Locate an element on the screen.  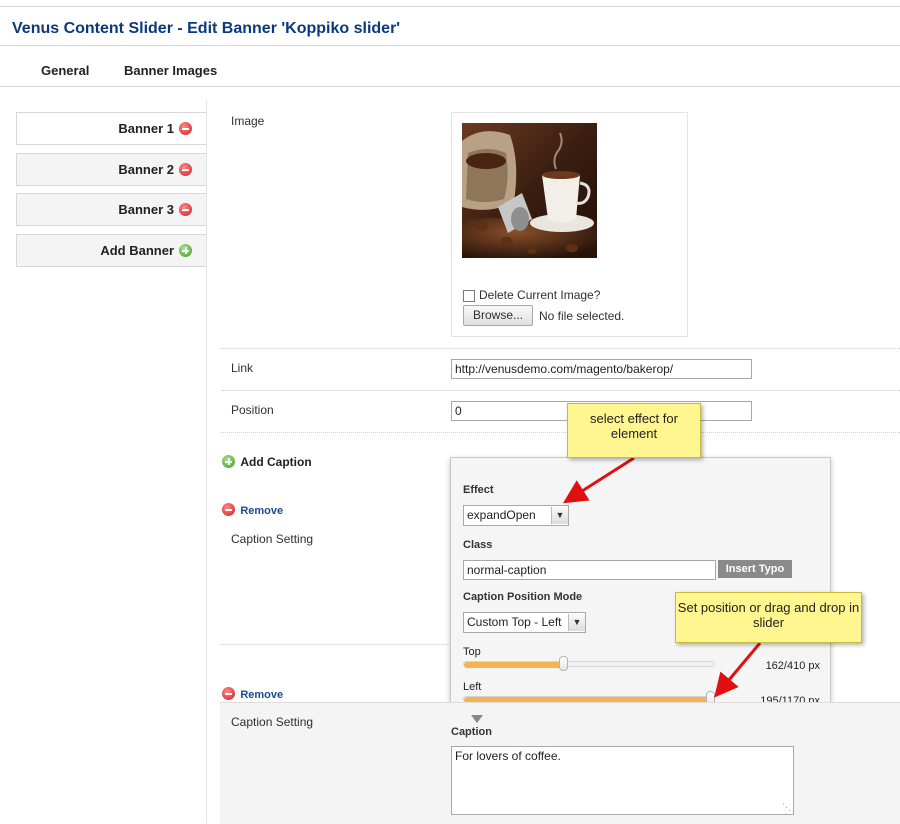
delete-image-checkbox is located at coordinates (469, 296).